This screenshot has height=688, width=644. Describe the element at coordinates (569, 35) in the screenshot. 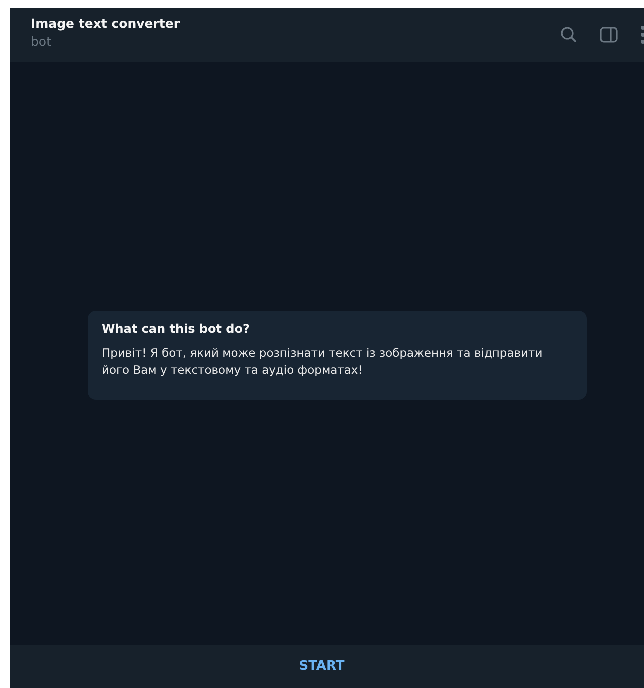

I see `search-icon` at that location.